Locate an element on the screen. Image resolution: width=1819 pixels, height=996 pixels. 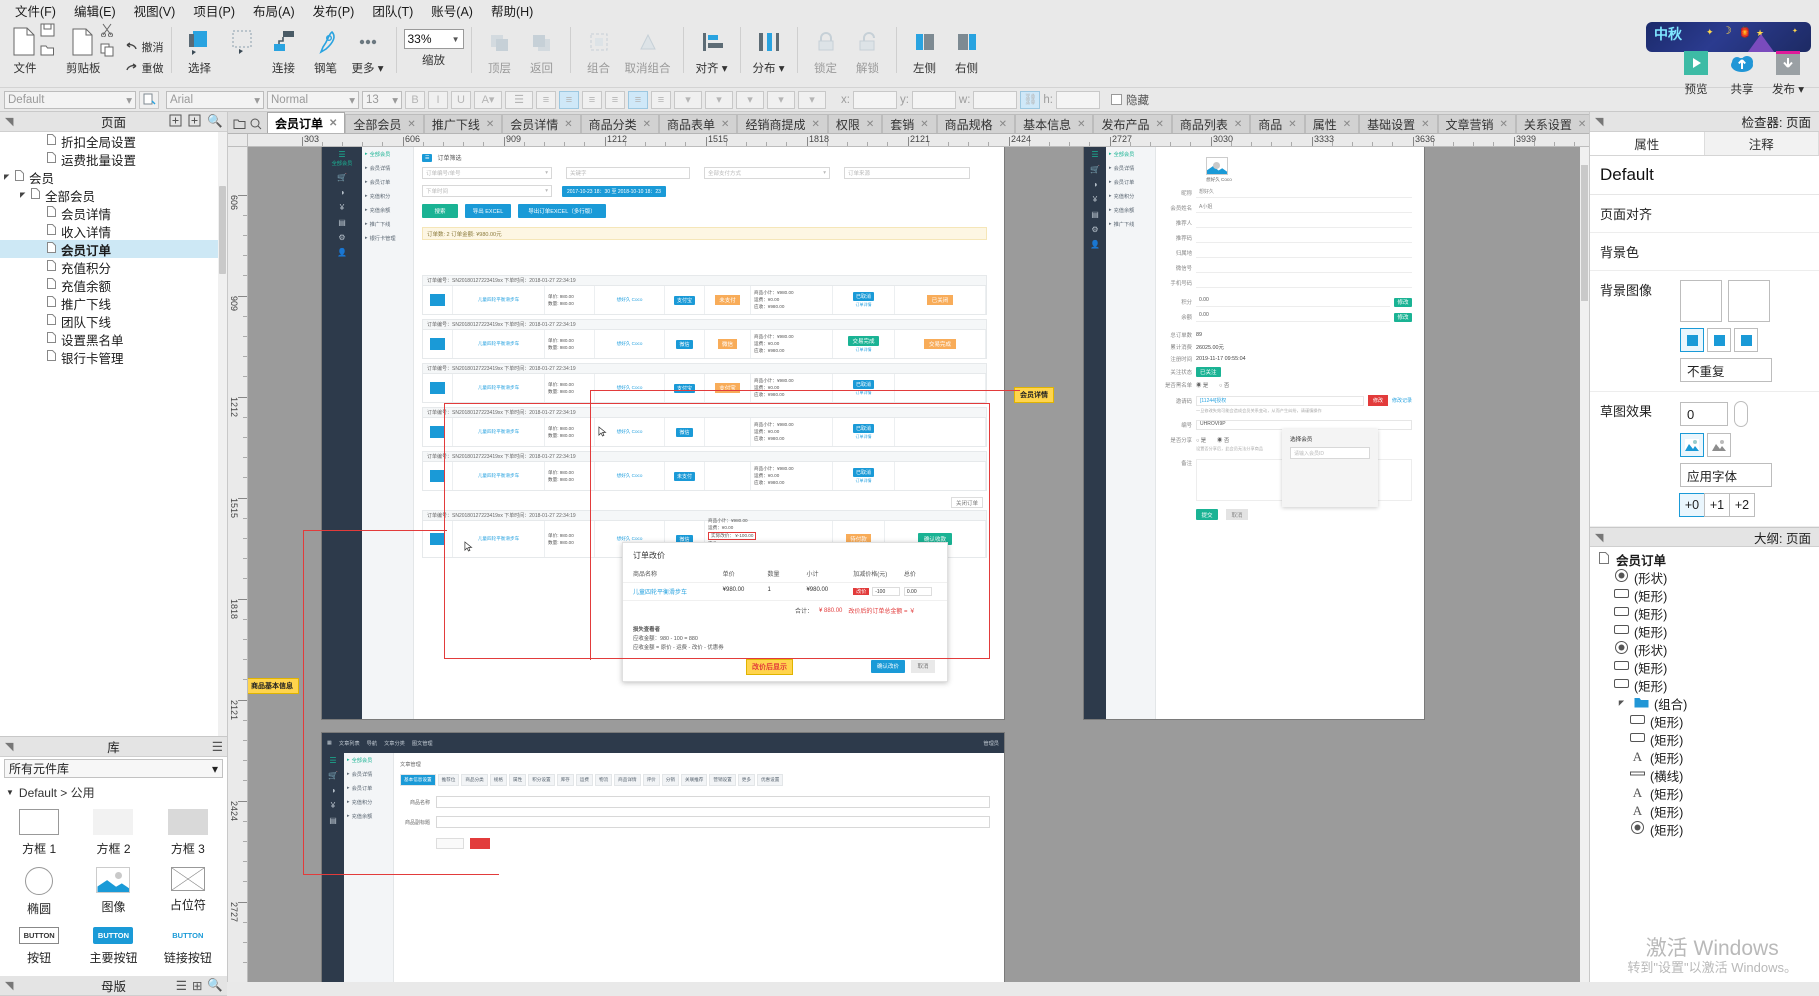
ungroup-button: 取消组合 is located at coordinates (648, 49).